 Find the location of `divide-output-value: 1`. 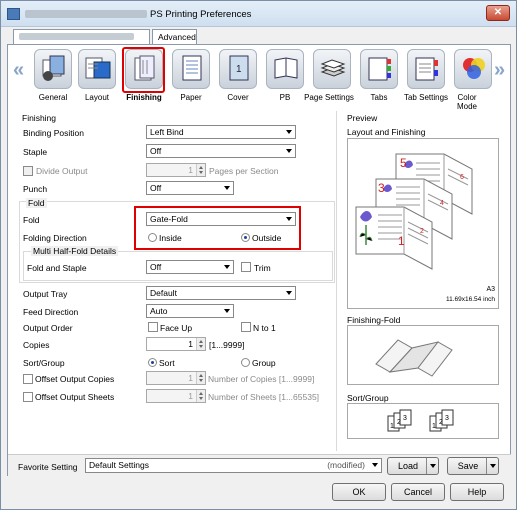

divide-output-value: 1 is located at coordinates (190, 170).